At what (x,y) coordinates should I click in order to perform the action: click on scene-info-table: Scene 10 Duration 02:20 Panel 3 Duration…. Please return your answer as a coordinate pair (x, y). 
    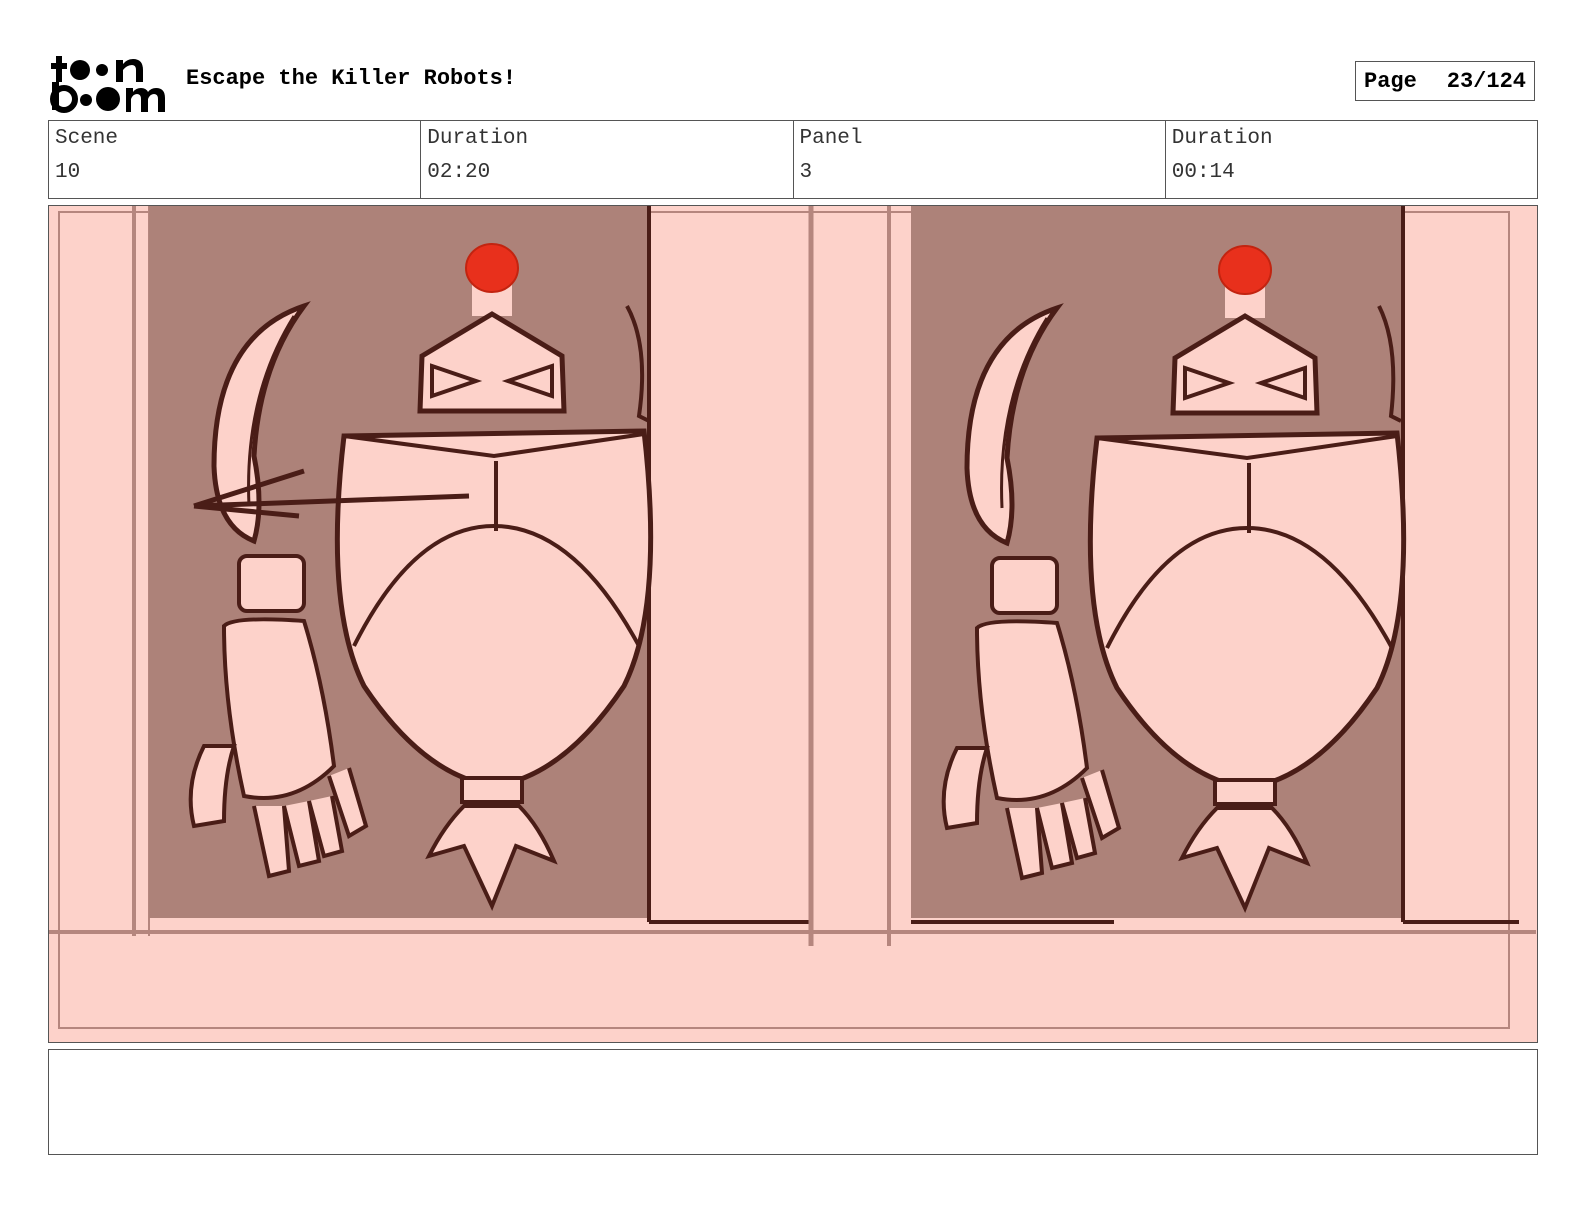
    Looking at the image, I should click on (793, 159).